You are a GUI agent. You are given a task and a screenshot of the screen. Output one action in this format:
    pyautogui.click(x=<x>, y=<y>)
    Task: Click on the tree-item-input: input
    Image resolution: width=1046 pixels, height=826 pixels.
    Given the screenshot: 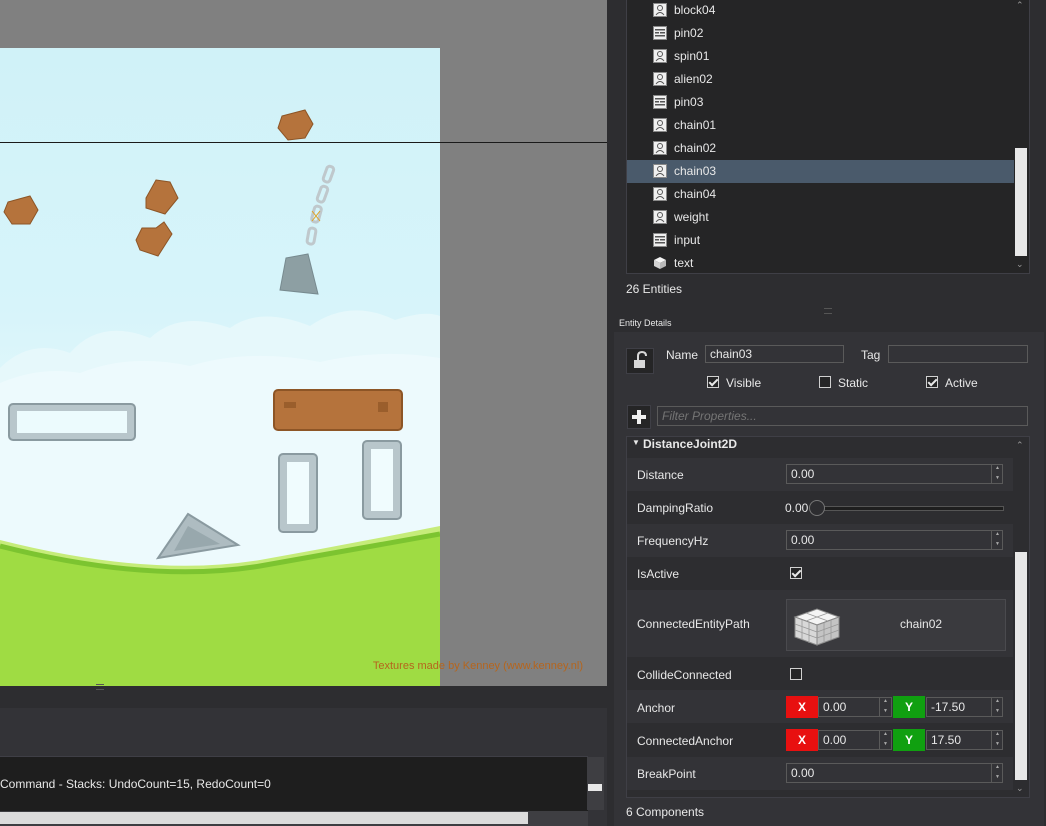 What is the action you would take?
    pyautogui.click(x=821, y=240)
    